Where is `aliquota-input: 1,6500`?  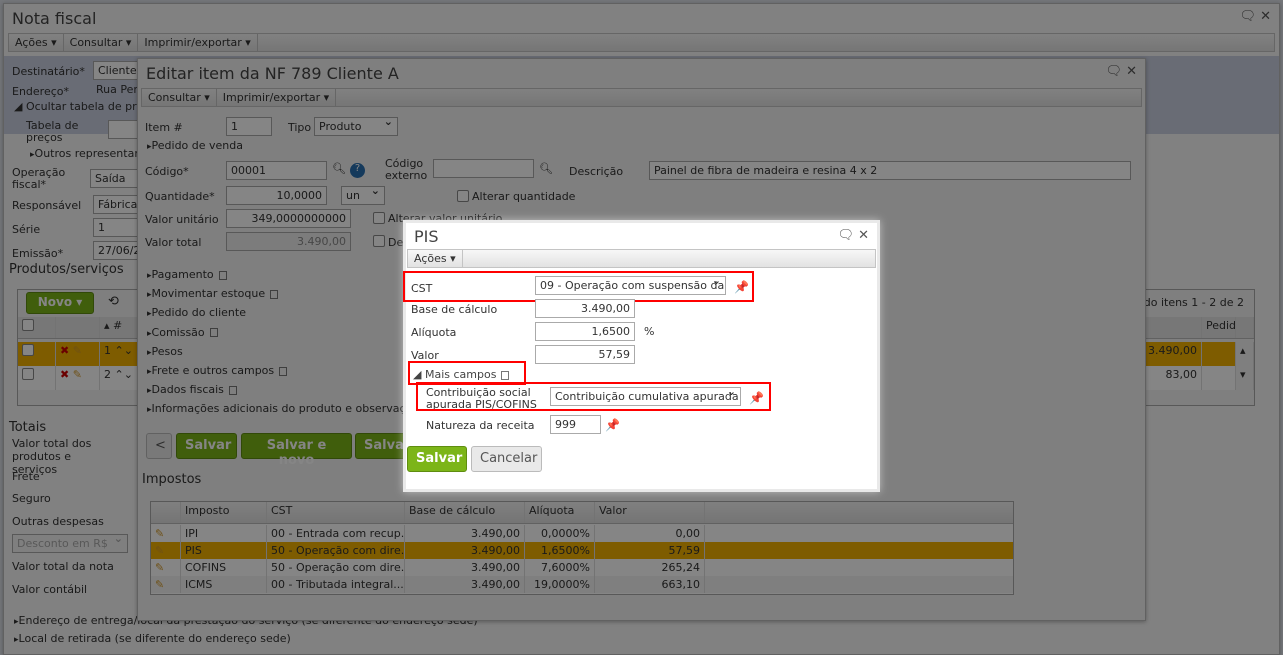 aliquota-input: 1,6500 is located at coordinates (585, 331).